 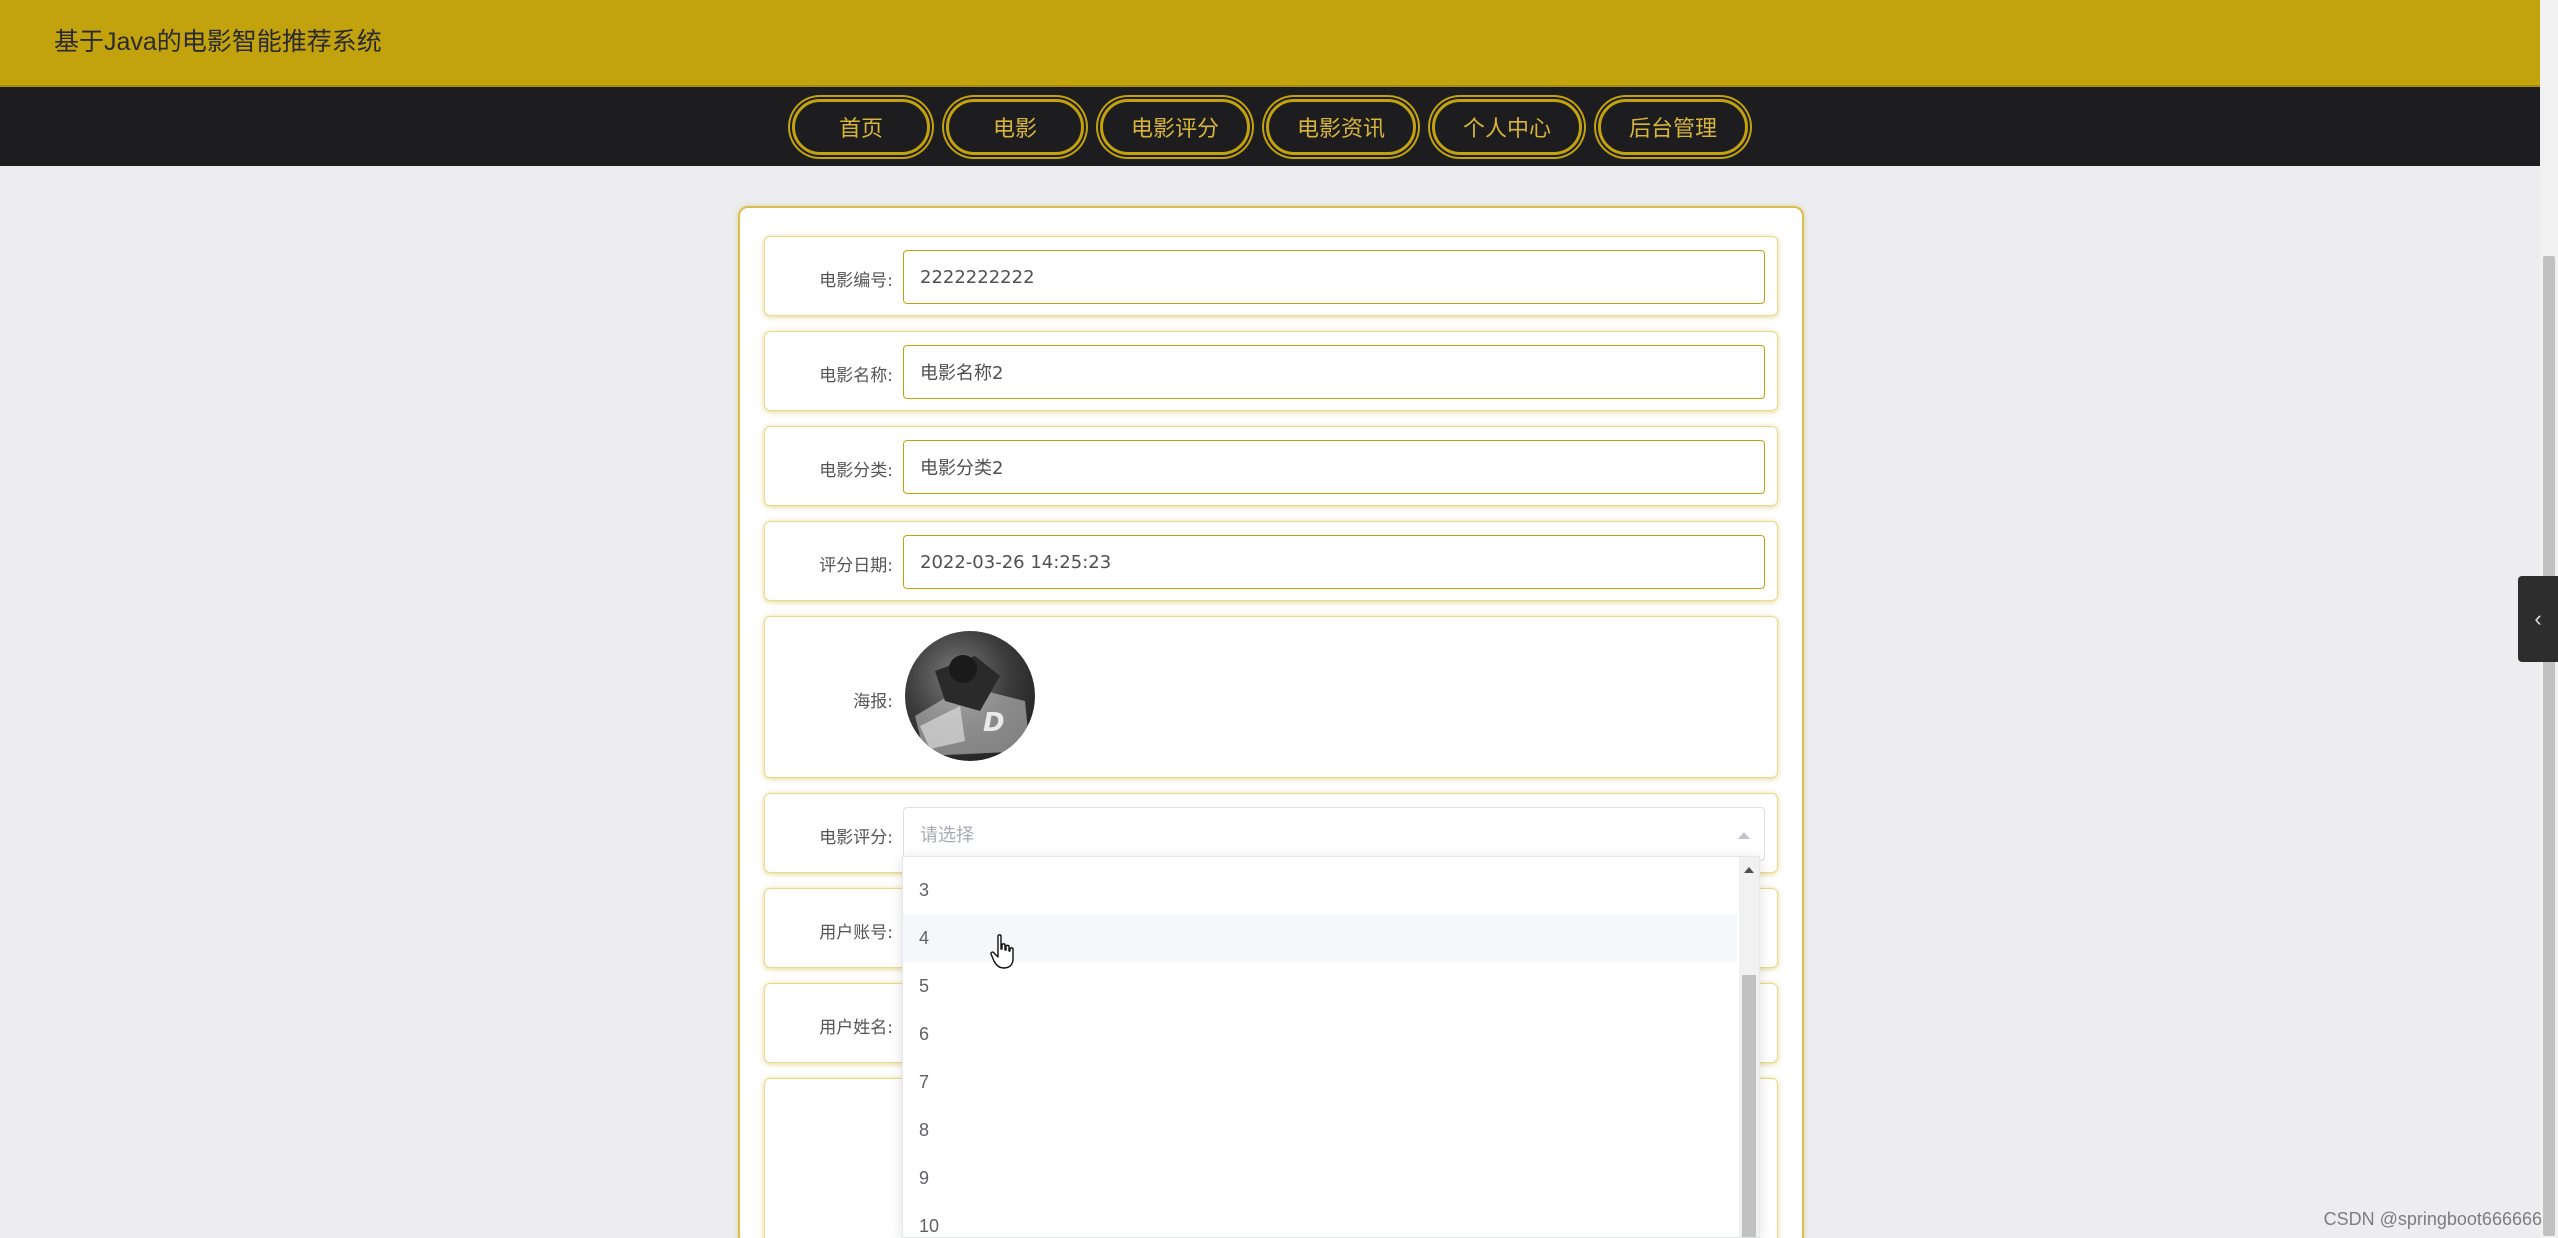 I want to click on user-account-label: 用户账号:, so click(x=856, y=933).